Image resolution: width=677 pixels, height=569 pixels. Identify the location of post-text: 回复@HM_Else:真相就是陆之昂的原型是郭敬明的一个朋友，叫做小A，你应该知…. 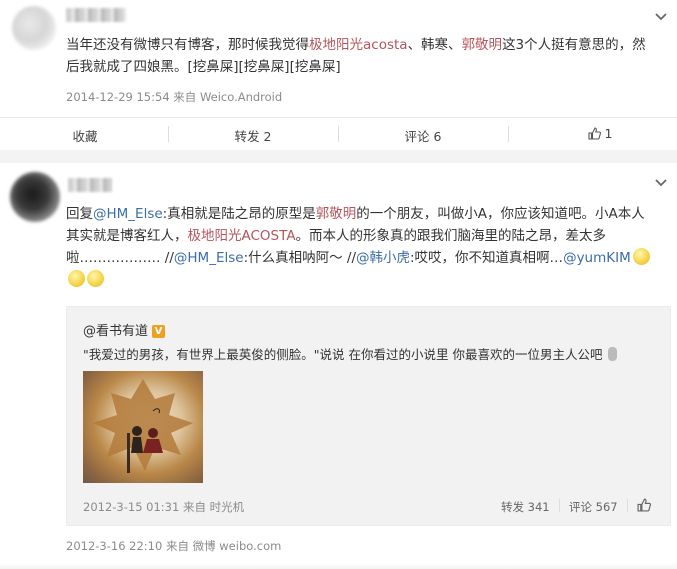
(368, 247).